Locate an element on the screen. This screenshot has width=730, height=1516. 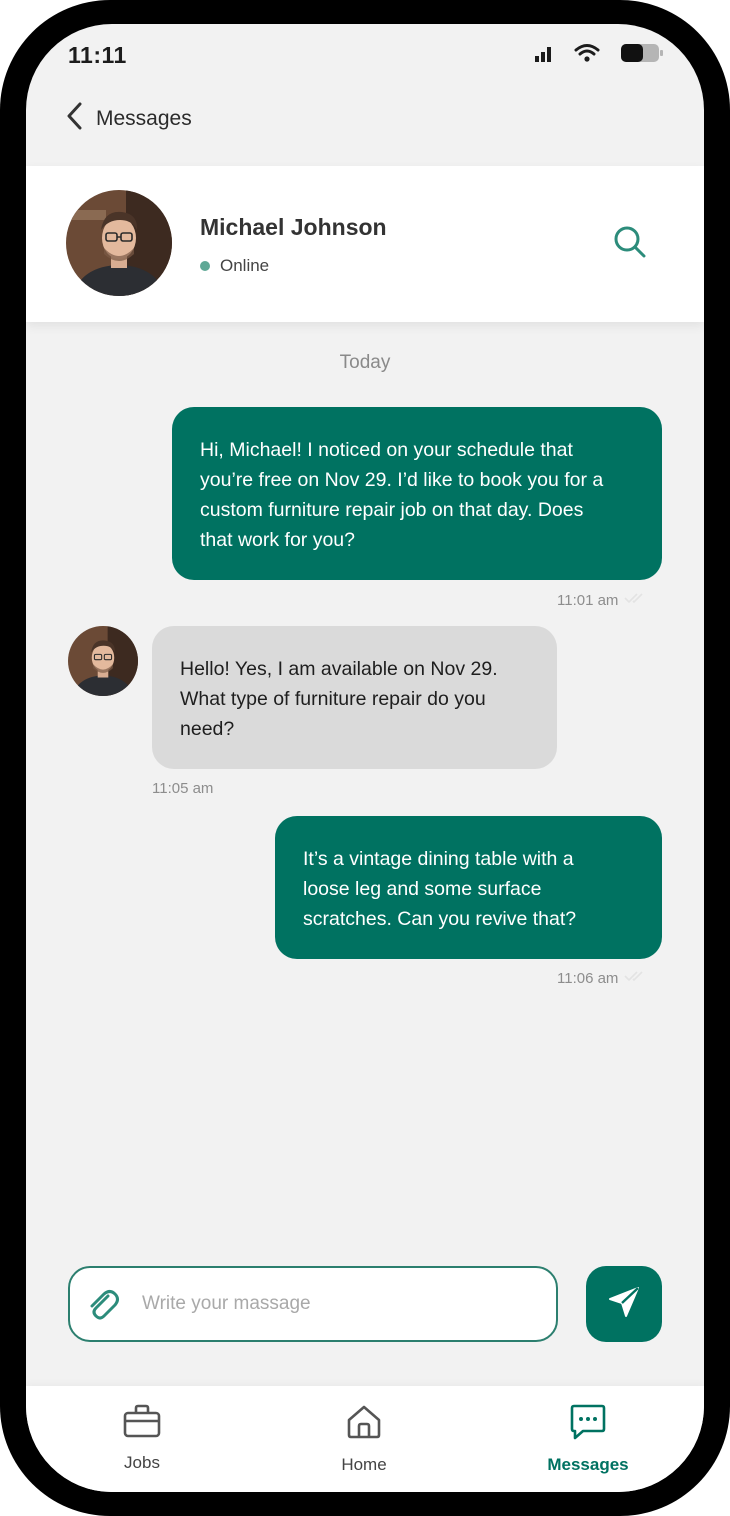
message-input is located at coordinates (342, 1304).